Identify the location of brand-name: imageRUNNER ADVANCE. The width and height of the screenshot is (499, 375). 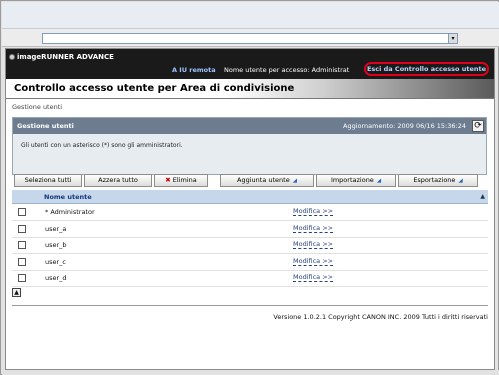
(65, 57).